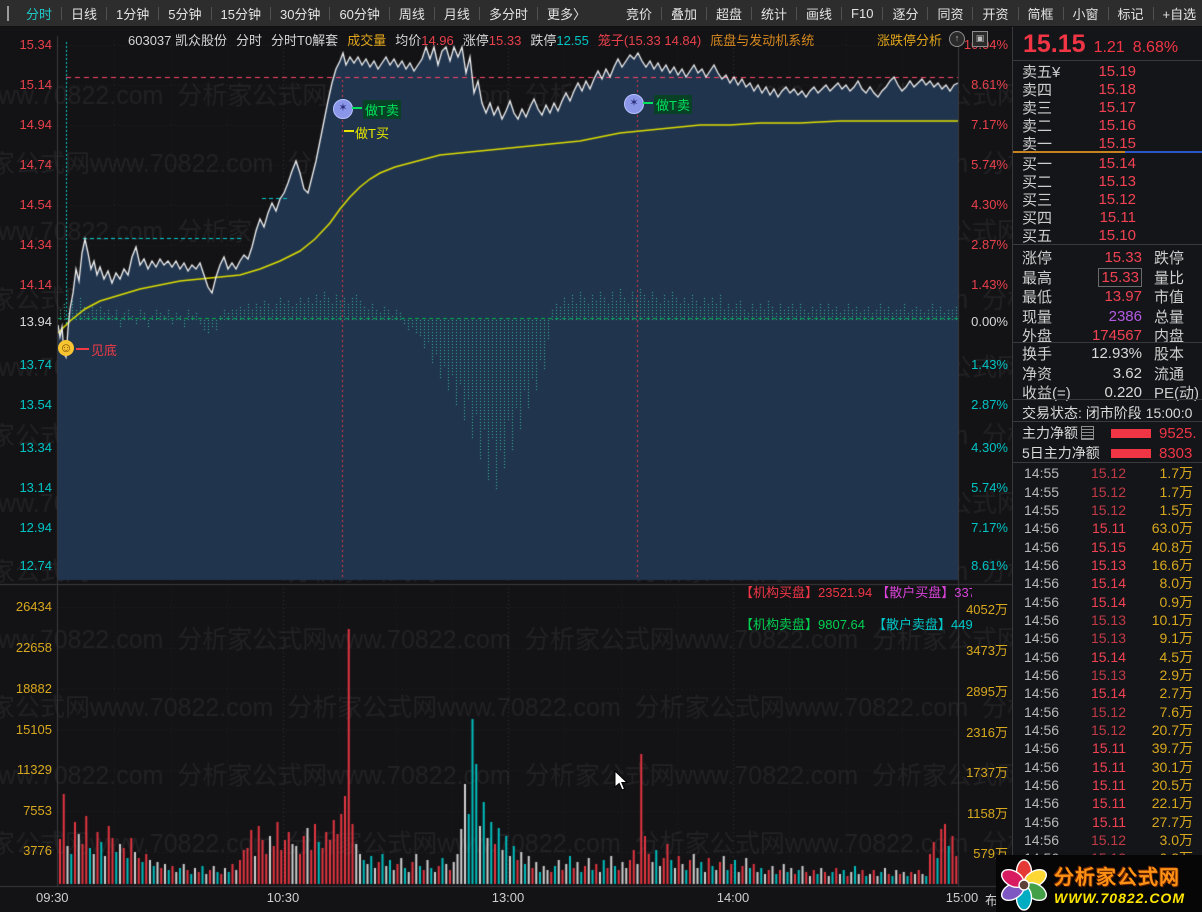 The width and height of the screenshot is (1202, 912). I want to click on info-value: 13.97, so click(1123, 296).